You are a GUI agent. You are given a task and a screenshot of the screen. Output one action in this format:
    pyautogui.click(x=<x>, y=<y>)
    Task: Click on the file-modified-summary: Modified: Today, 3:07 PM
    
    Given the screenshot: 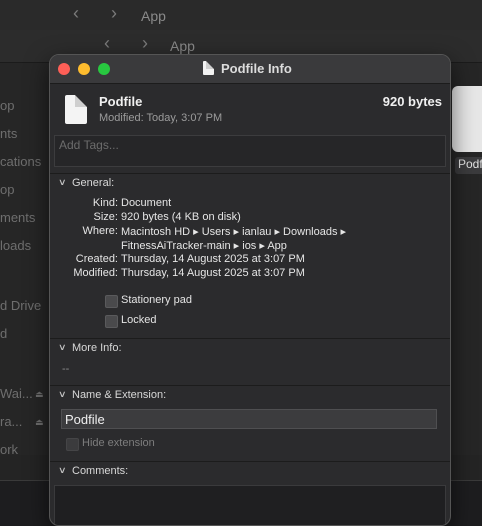 What is the action you would take?
    pyautogui.click(x=161, y=118)
    